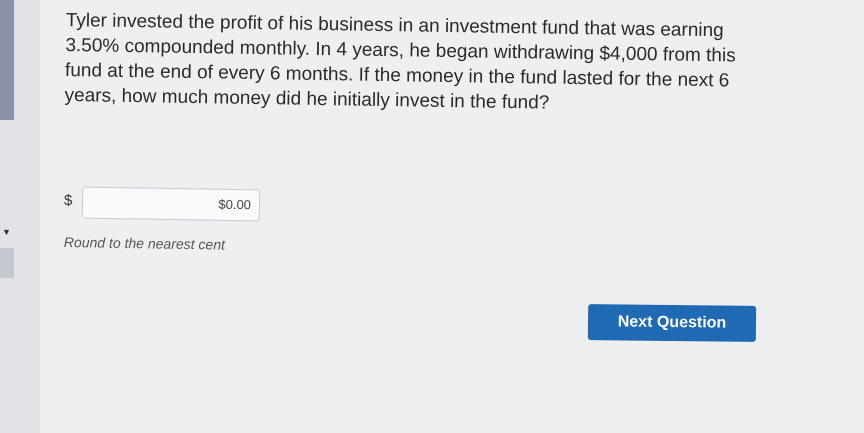 Image resolution: width=864 pixels, height=433 pixels. What do you see at coordinates (6, 232) in the screenshot?
I see `collapse-arrow-icon: ▼` at bounding box center [6, 232].